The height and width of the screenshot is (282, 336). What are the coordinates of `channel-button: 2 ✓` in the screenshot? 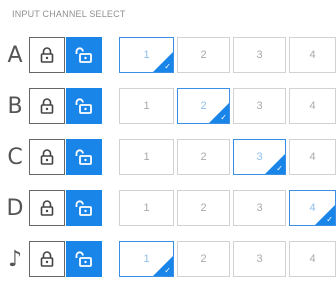 It's located at (203, 106).